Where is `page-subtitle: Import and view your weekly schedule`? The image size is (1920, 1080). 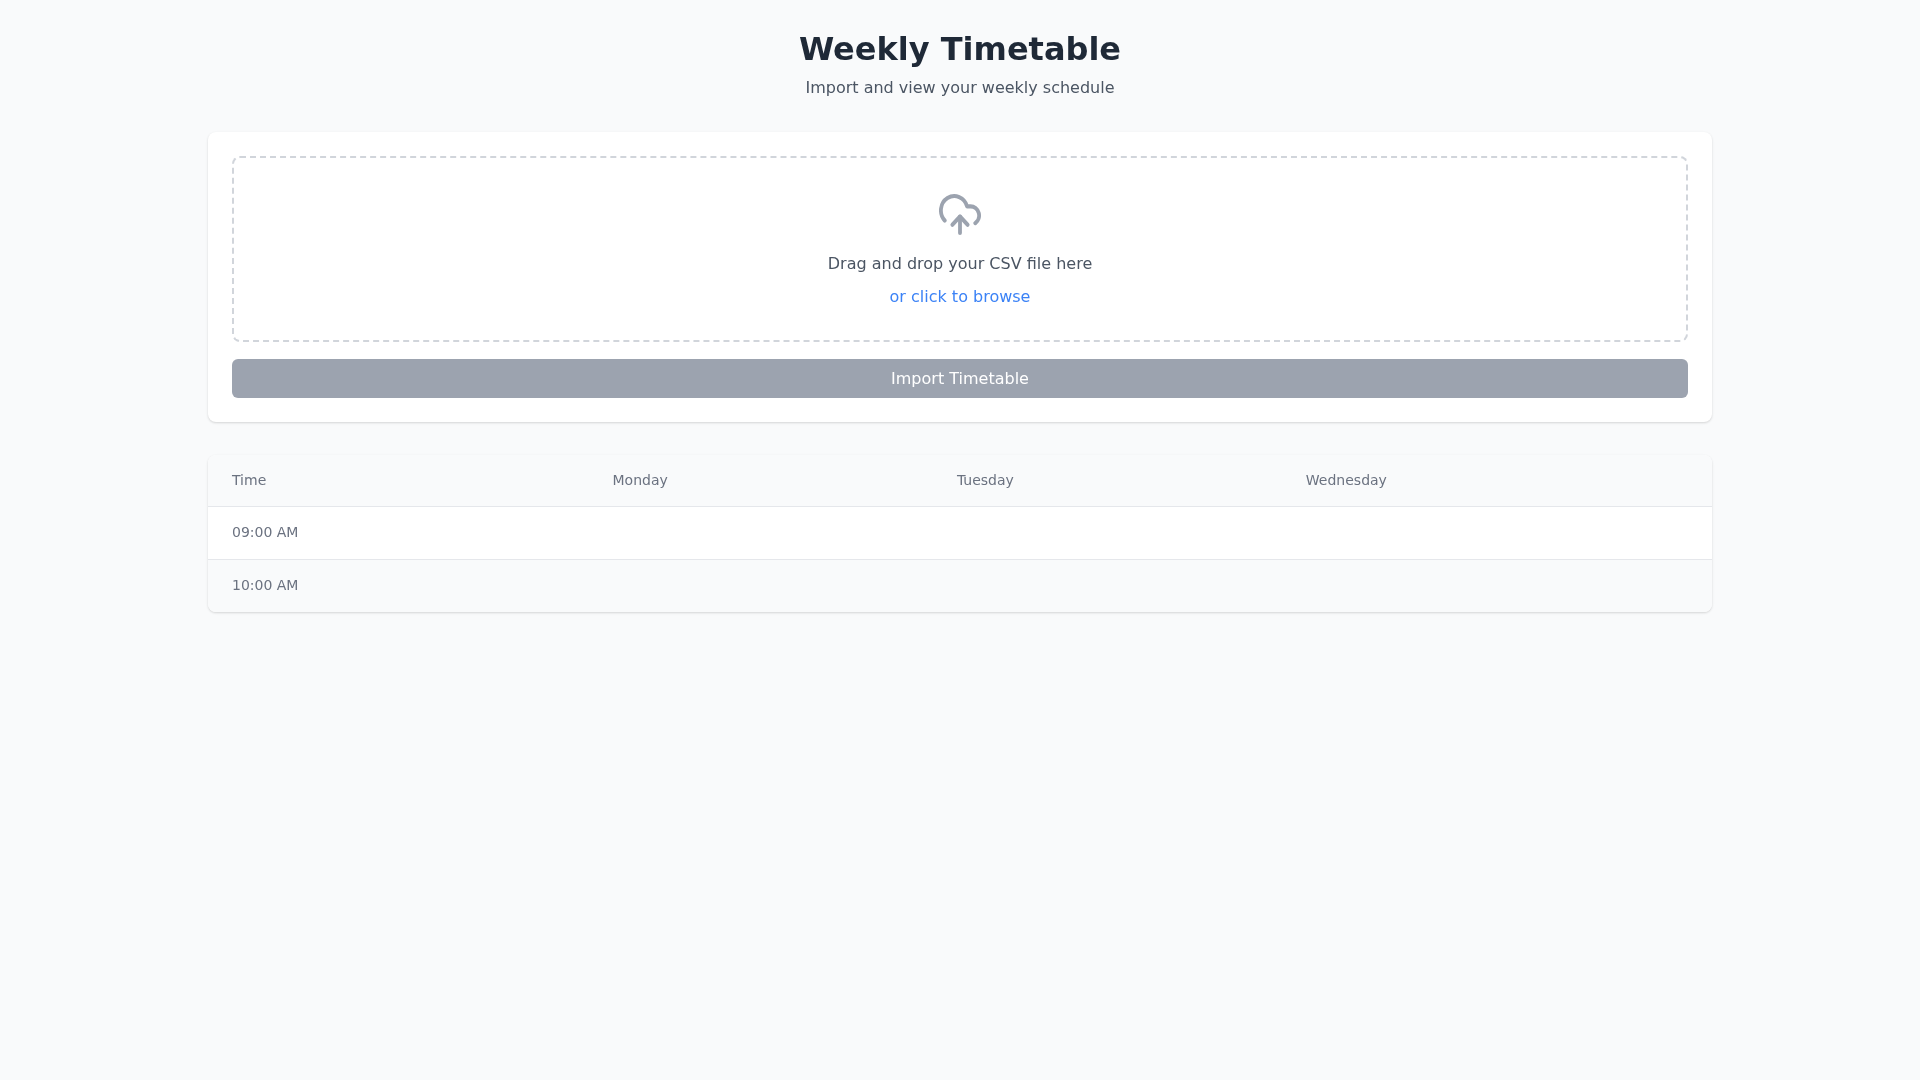
page-subtitle: Import and view your weekly schedule is located at coordinates (960, 88).